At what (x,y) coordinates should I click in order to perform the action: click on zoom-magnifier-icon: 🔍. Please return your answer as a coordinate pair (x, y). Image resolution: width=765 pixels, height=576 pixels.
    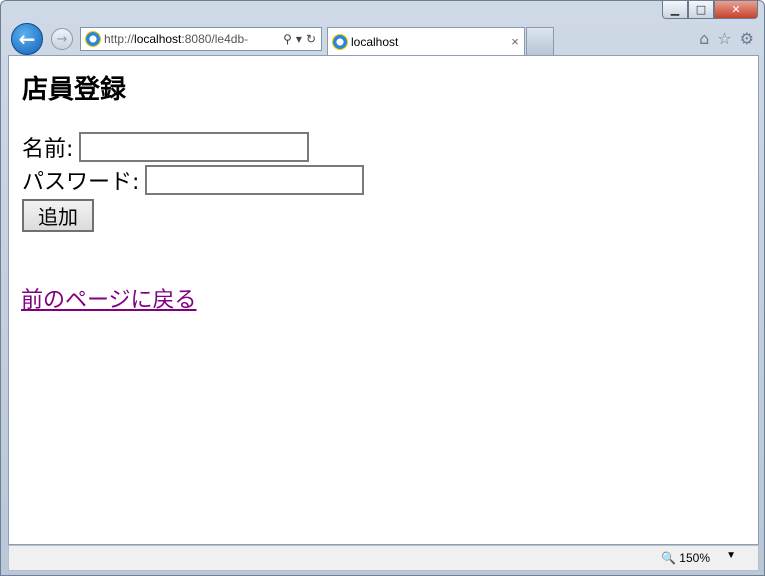
    Looking at the image, I should click on (669, 558).